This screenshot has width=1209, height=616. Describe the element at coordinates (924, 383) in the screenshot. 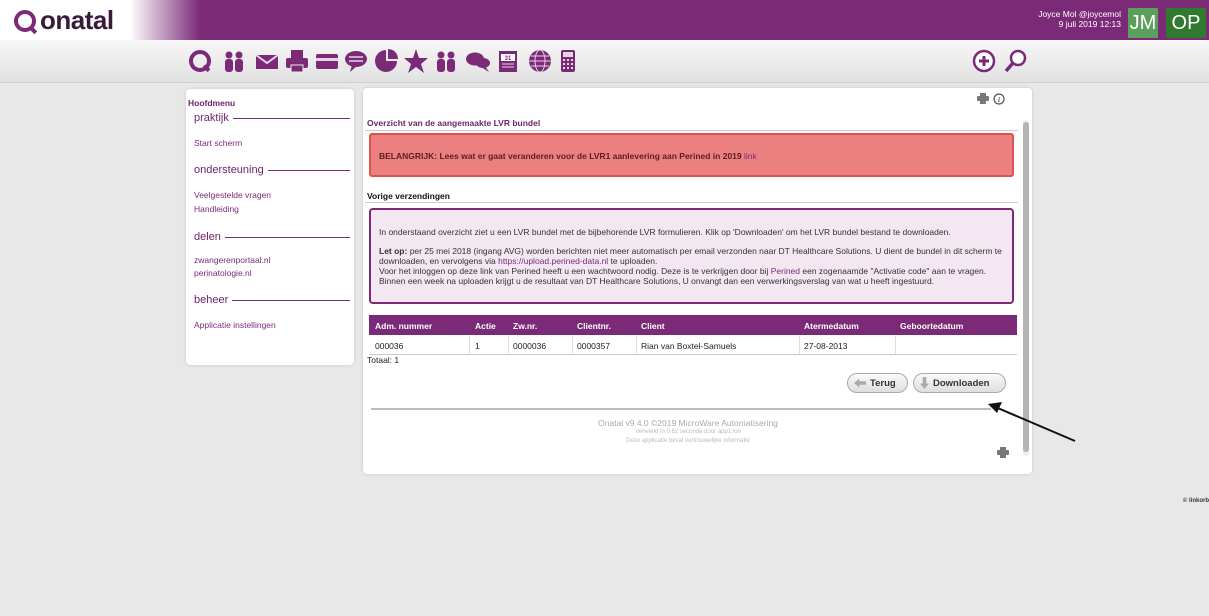

I see `download-arrow-icon` at that location.